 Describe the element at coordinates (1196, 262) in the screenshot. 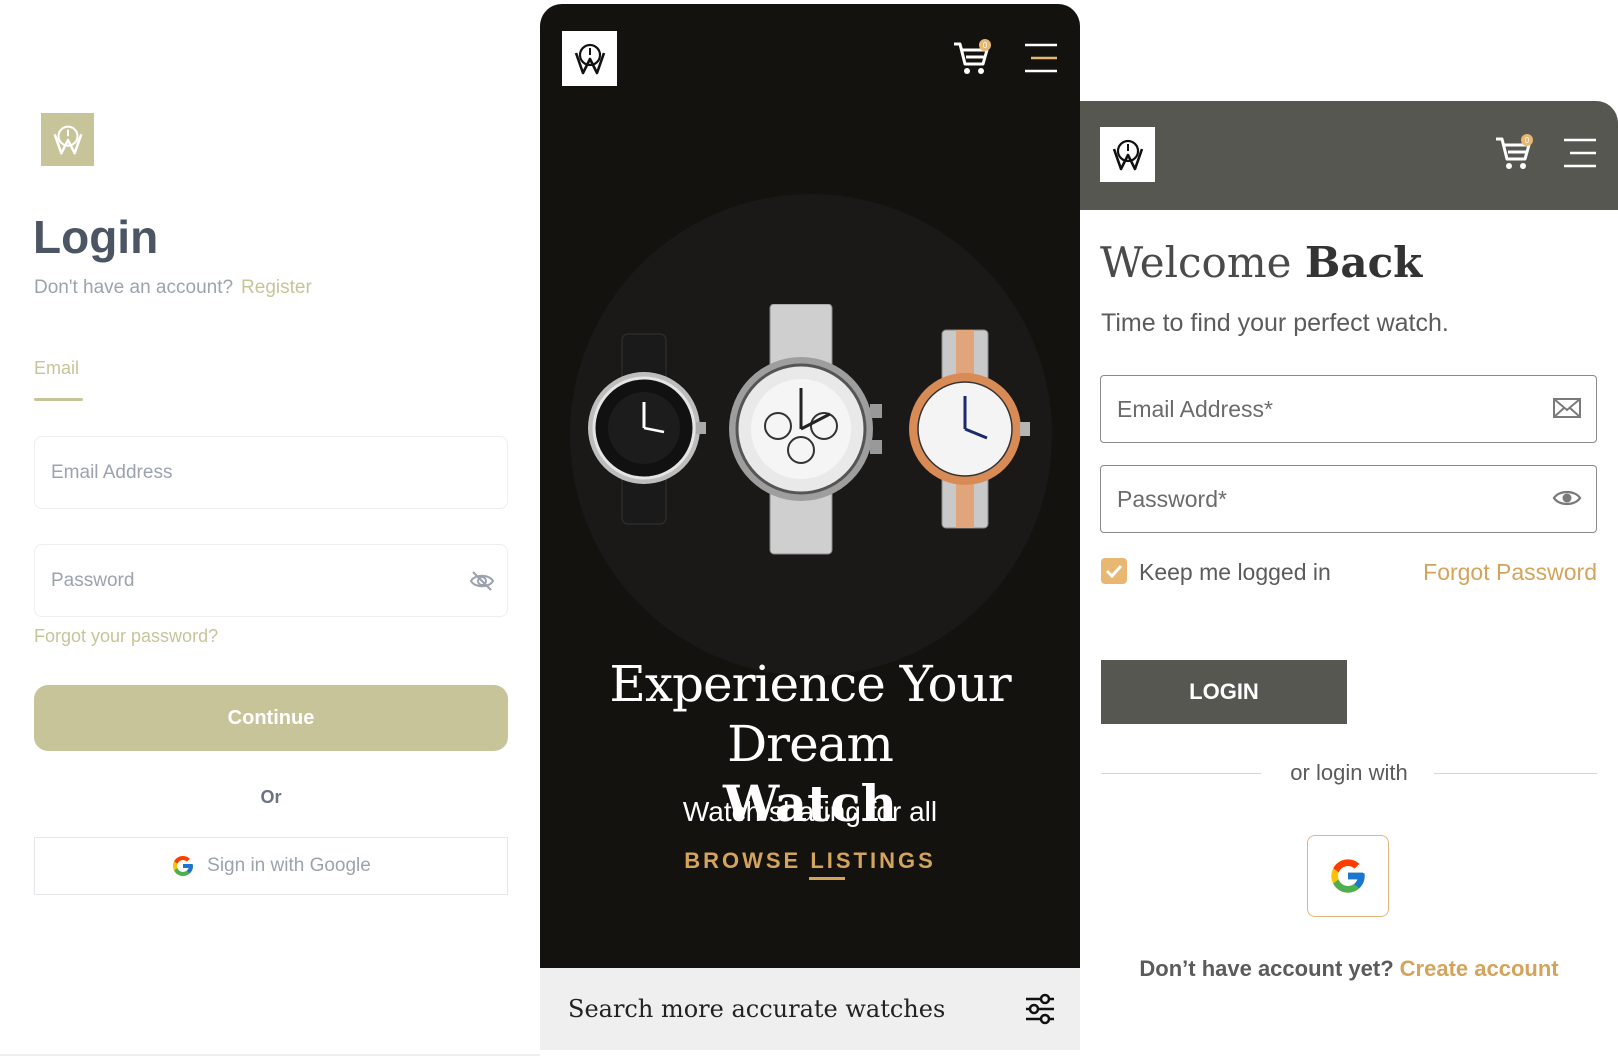

I see `welcome-text: Welcome` at that location.